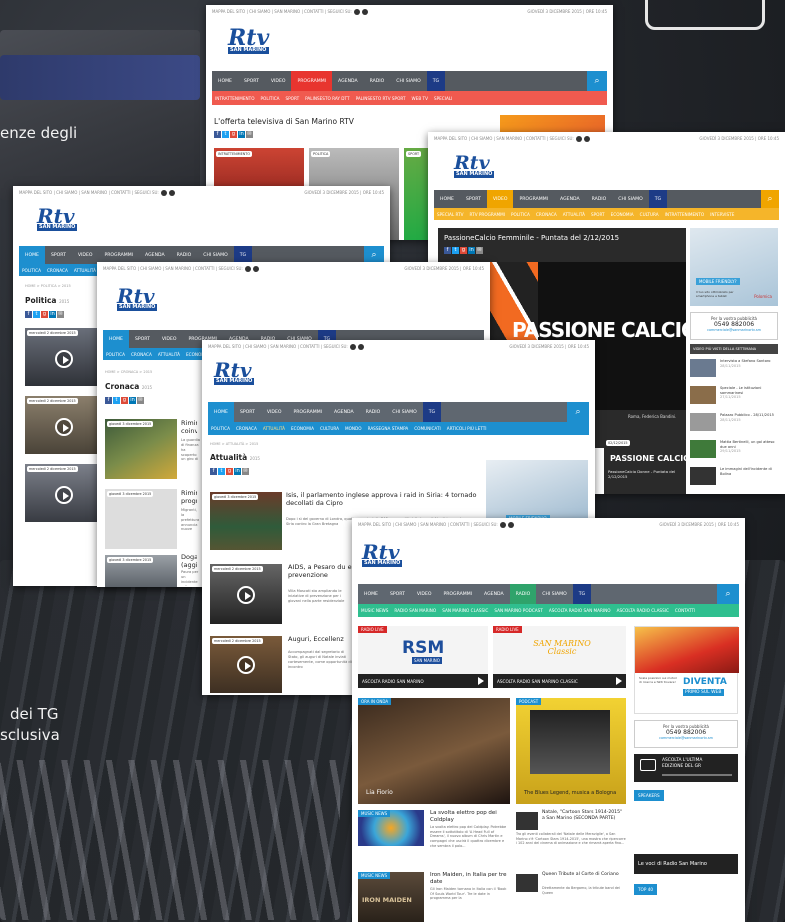 The width and height of the screenshot is (785, 922). I want to click on rtv-logo: Rtv SAN MARINO, so click(234, 372).